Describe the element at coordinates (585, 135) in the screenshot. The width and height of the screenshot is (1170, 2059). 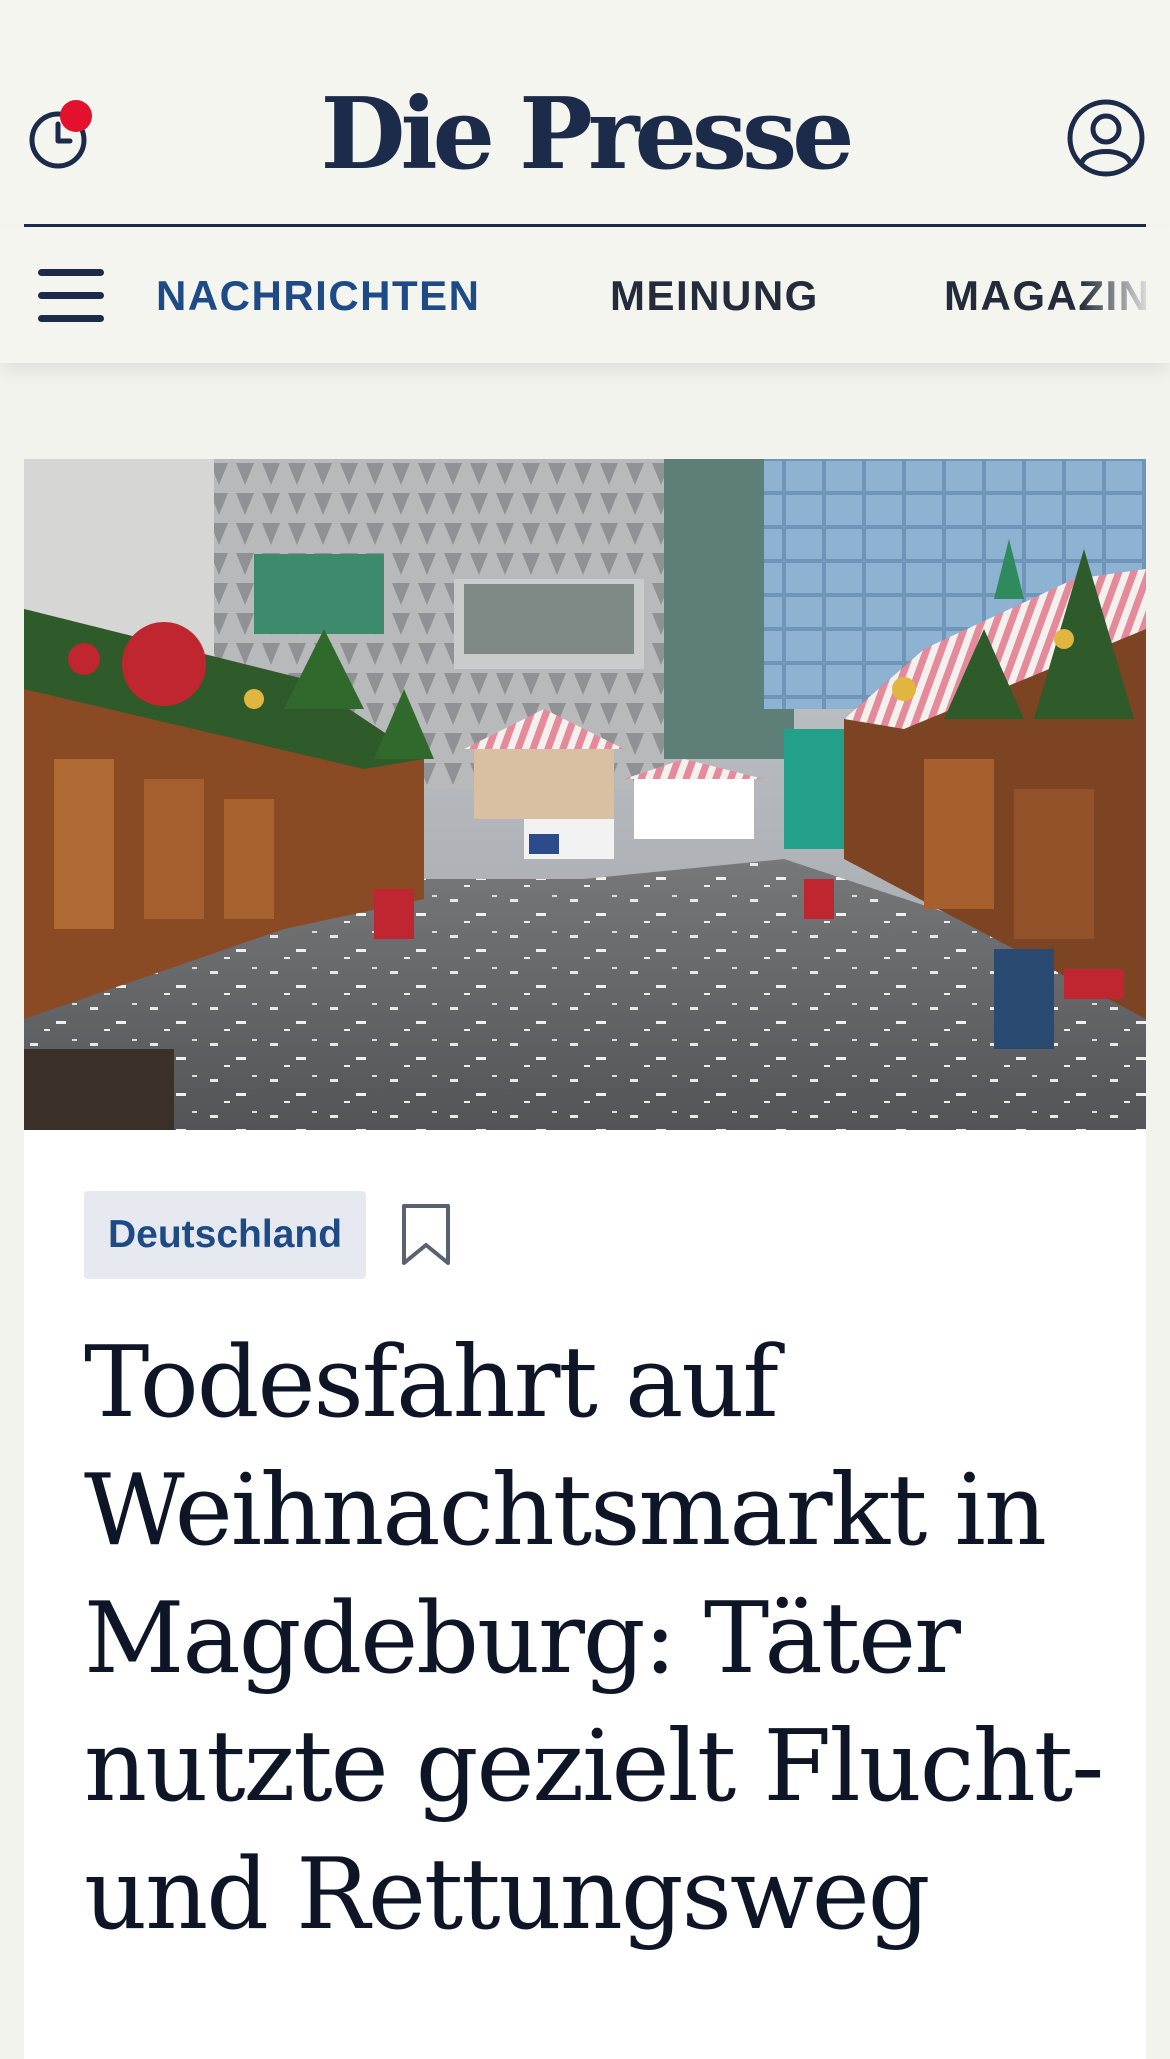
I see `site-logo: Die Presse` at that location.